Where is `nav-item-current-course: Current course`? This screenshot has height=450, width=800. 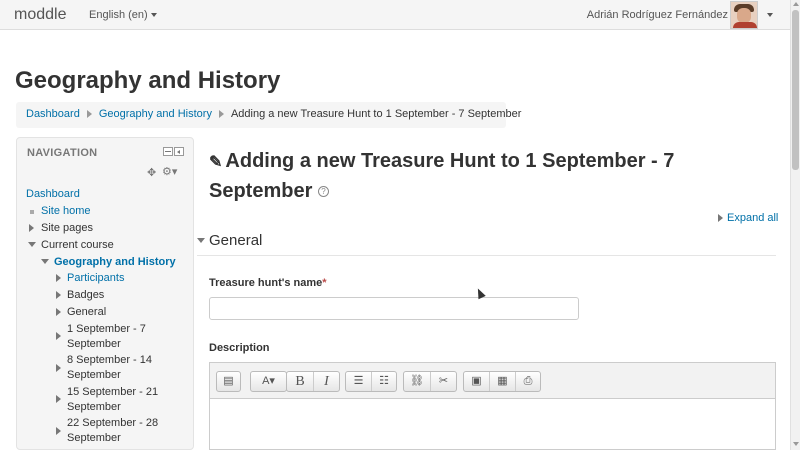
nav-item-current-course: Current course is located at coordinates (77, 245).